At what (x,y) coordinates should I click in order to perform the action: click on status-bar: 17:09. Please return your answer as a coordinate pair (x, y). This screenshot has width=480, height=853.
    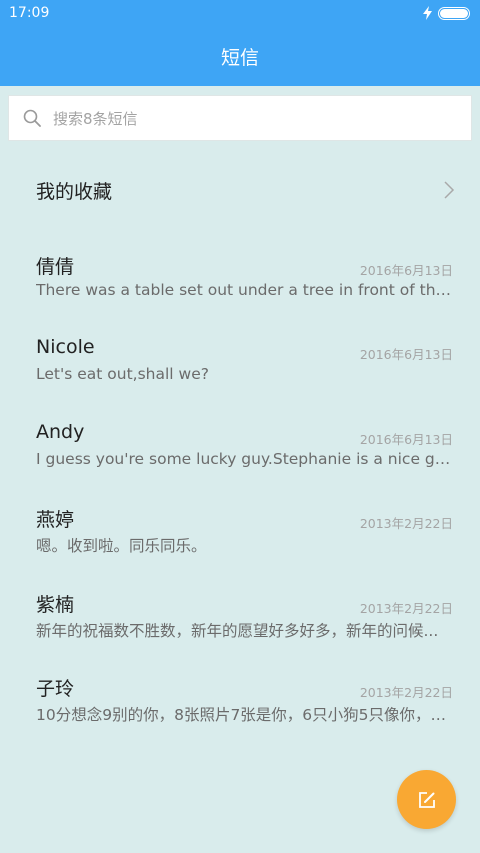
    Looking at the image, I should click on (240, 13).